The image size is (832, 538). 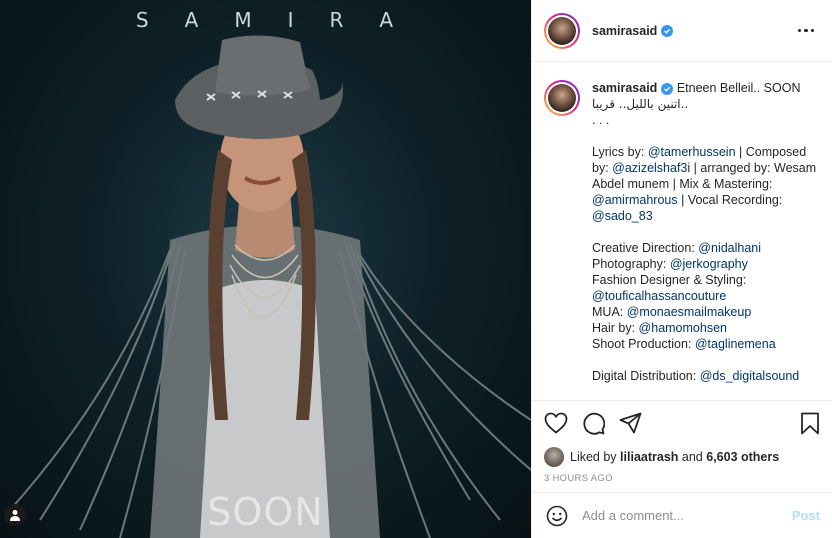 What do you see at coordinates (337, 20) in the screenshot?
I see `artist-letter: R` at bounding box center [337, 20].